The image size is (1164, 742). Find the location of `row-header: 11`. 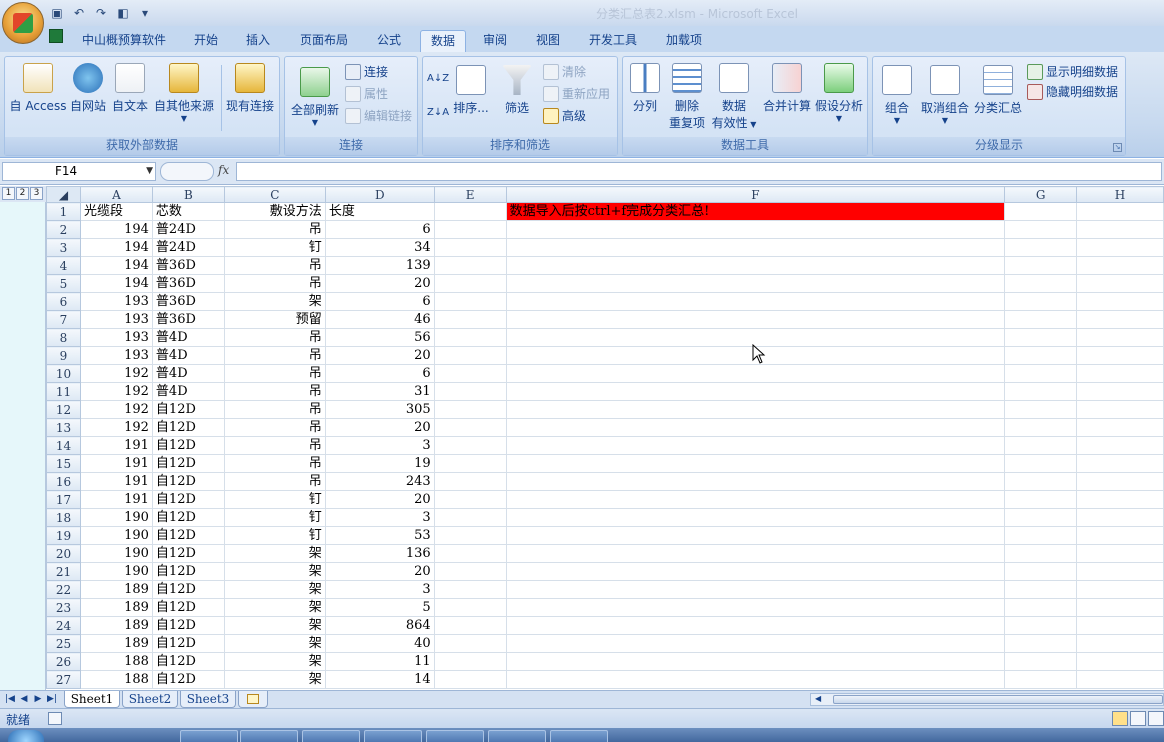

row-header: 11 is located at coordinates (63, 391).